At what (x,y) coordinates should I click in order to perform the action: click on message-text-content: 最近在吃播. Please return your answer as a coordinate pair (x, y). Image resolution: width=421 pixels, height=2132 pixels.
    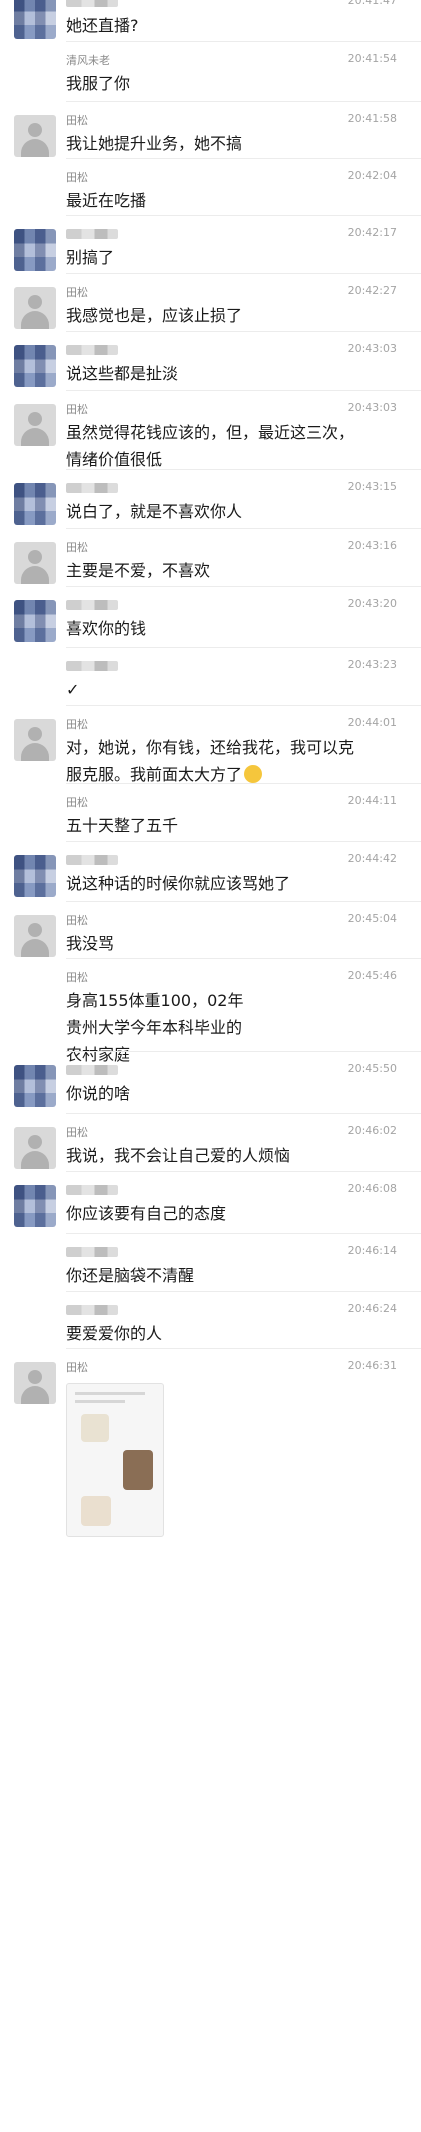
    Looking at the image, I should click on (106, 200).